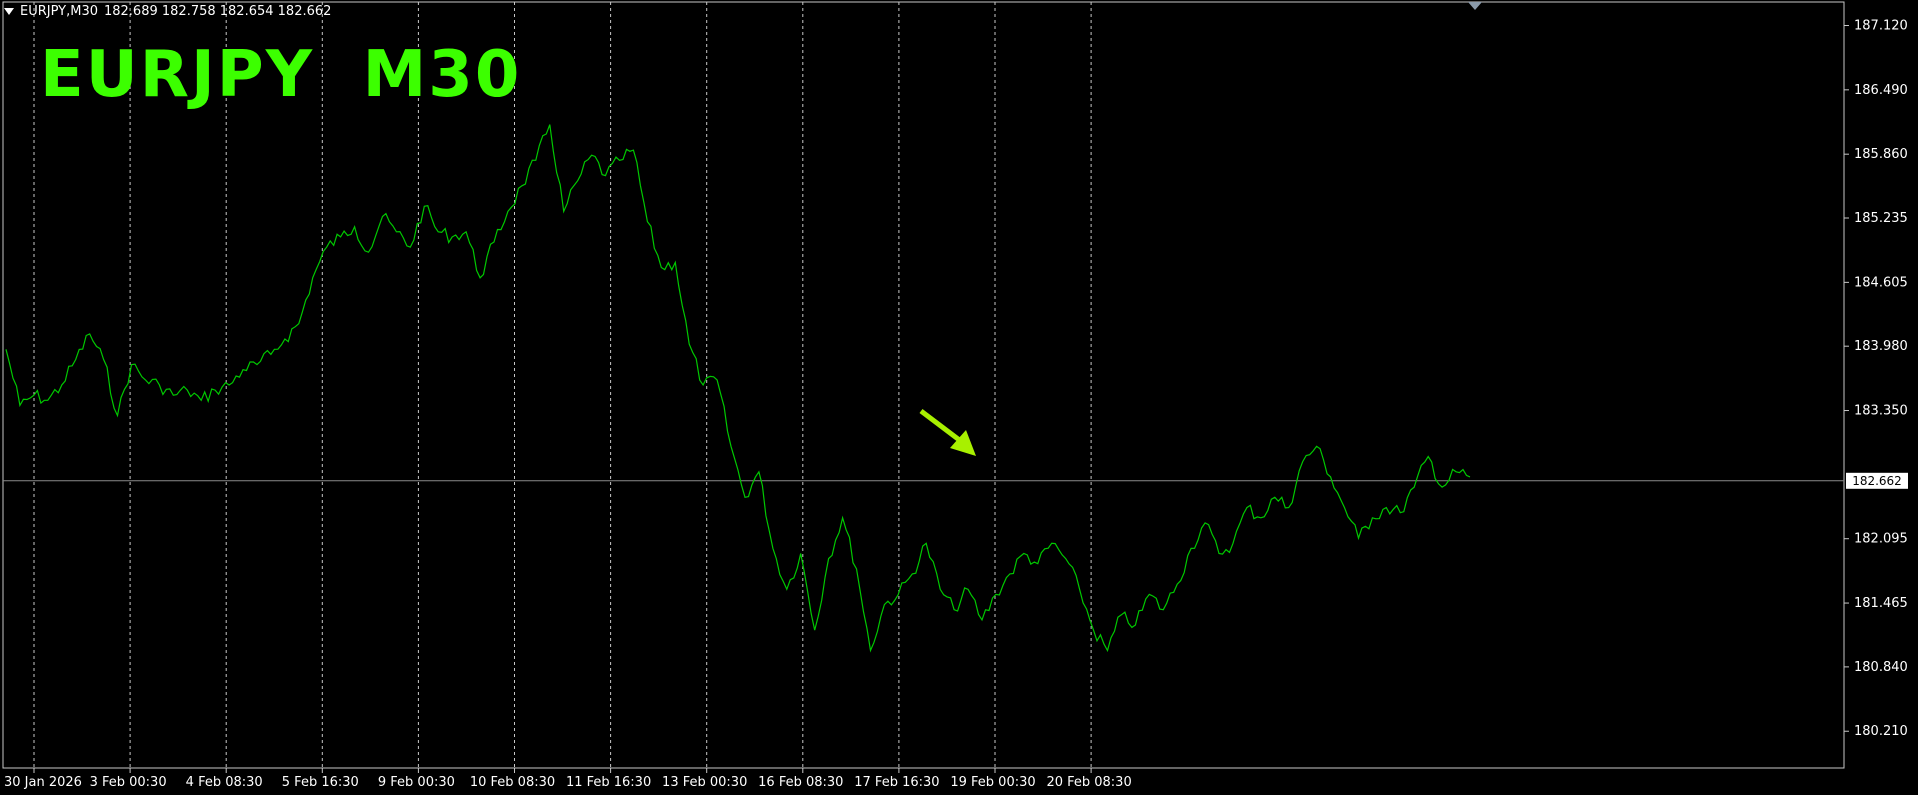 The image size is (1918, 795). I want to click on x-tick-label: 19 Feb 00:30, so click(992, 782).